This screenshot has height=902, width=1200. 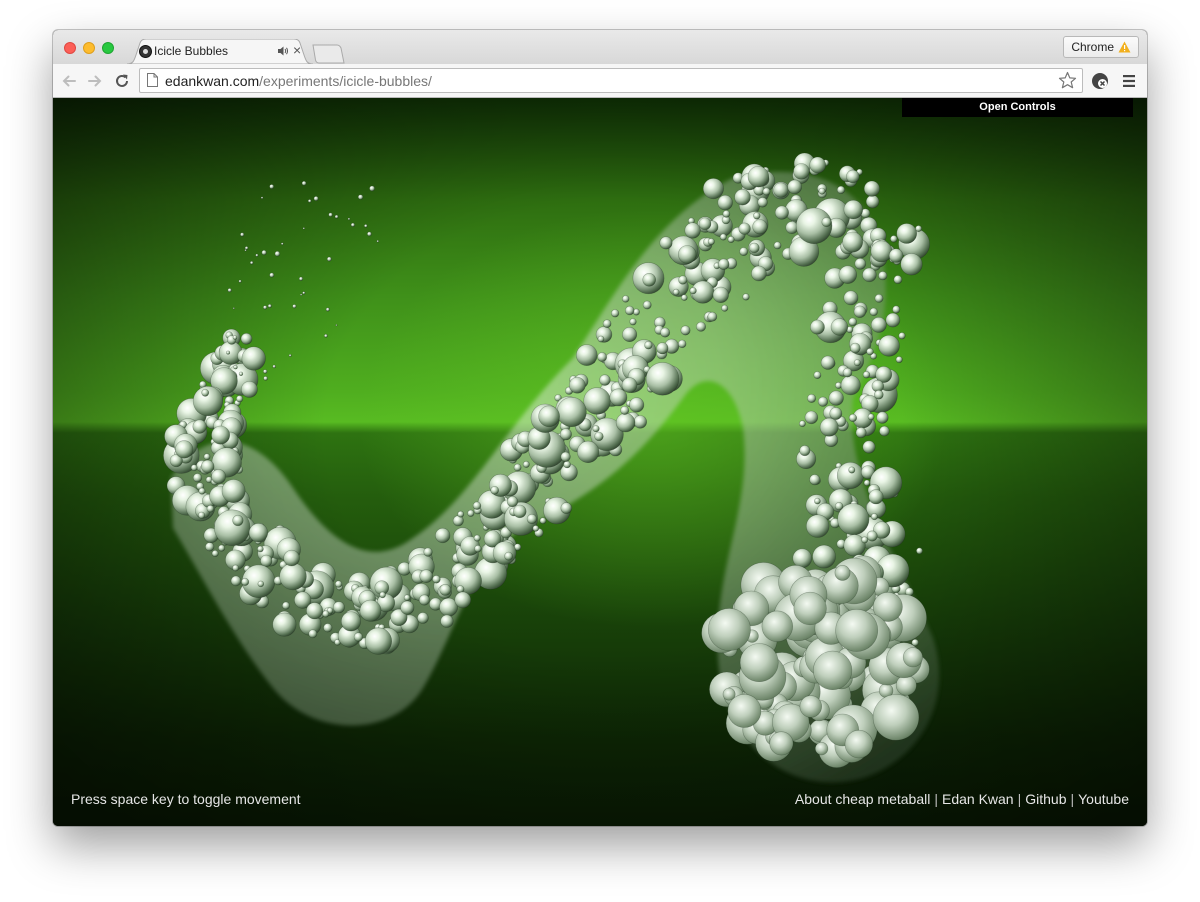 What do you see at coordinates (95, 81) in the screenshot?
I see `forward-arrow-icon` at bounding box center [95, 81].